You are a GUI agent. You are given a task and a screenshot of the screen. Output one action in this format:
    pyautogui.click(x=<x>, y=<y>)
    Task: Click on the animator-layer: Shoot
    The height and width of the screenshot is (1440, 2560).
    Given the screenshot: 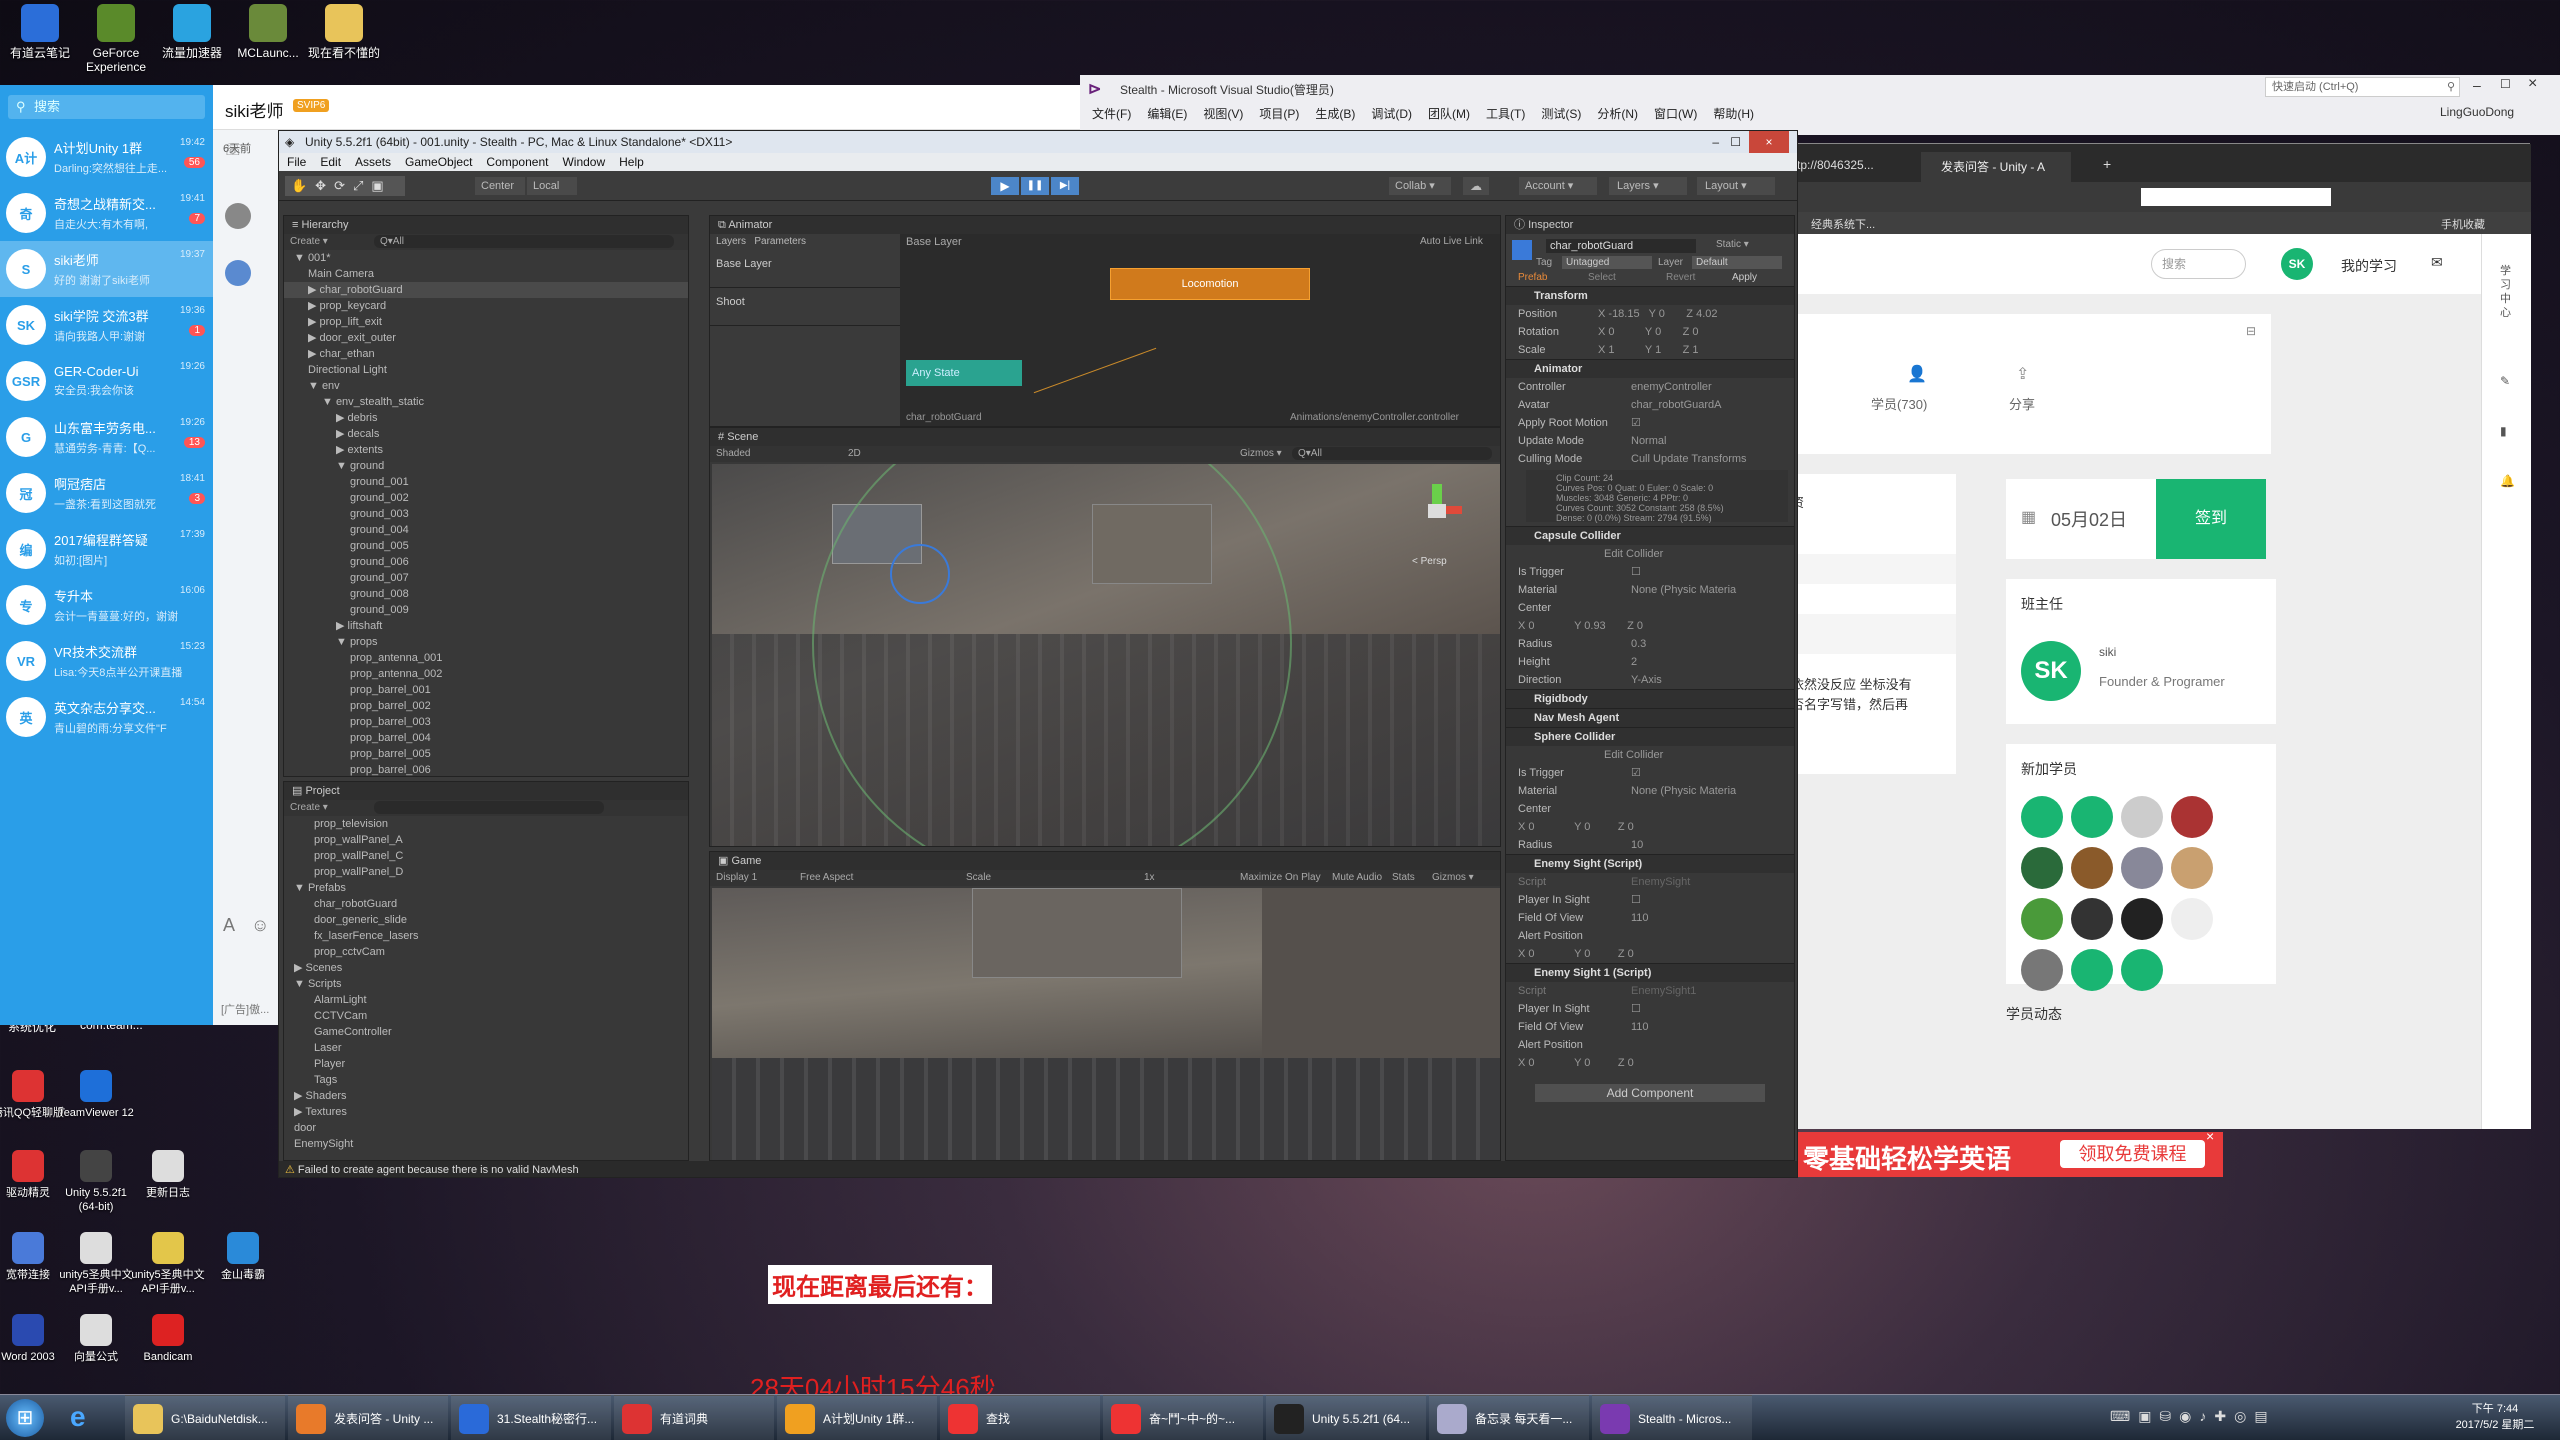 What is the action you would take?
    pyautogui.click(x=805, y=307)
    